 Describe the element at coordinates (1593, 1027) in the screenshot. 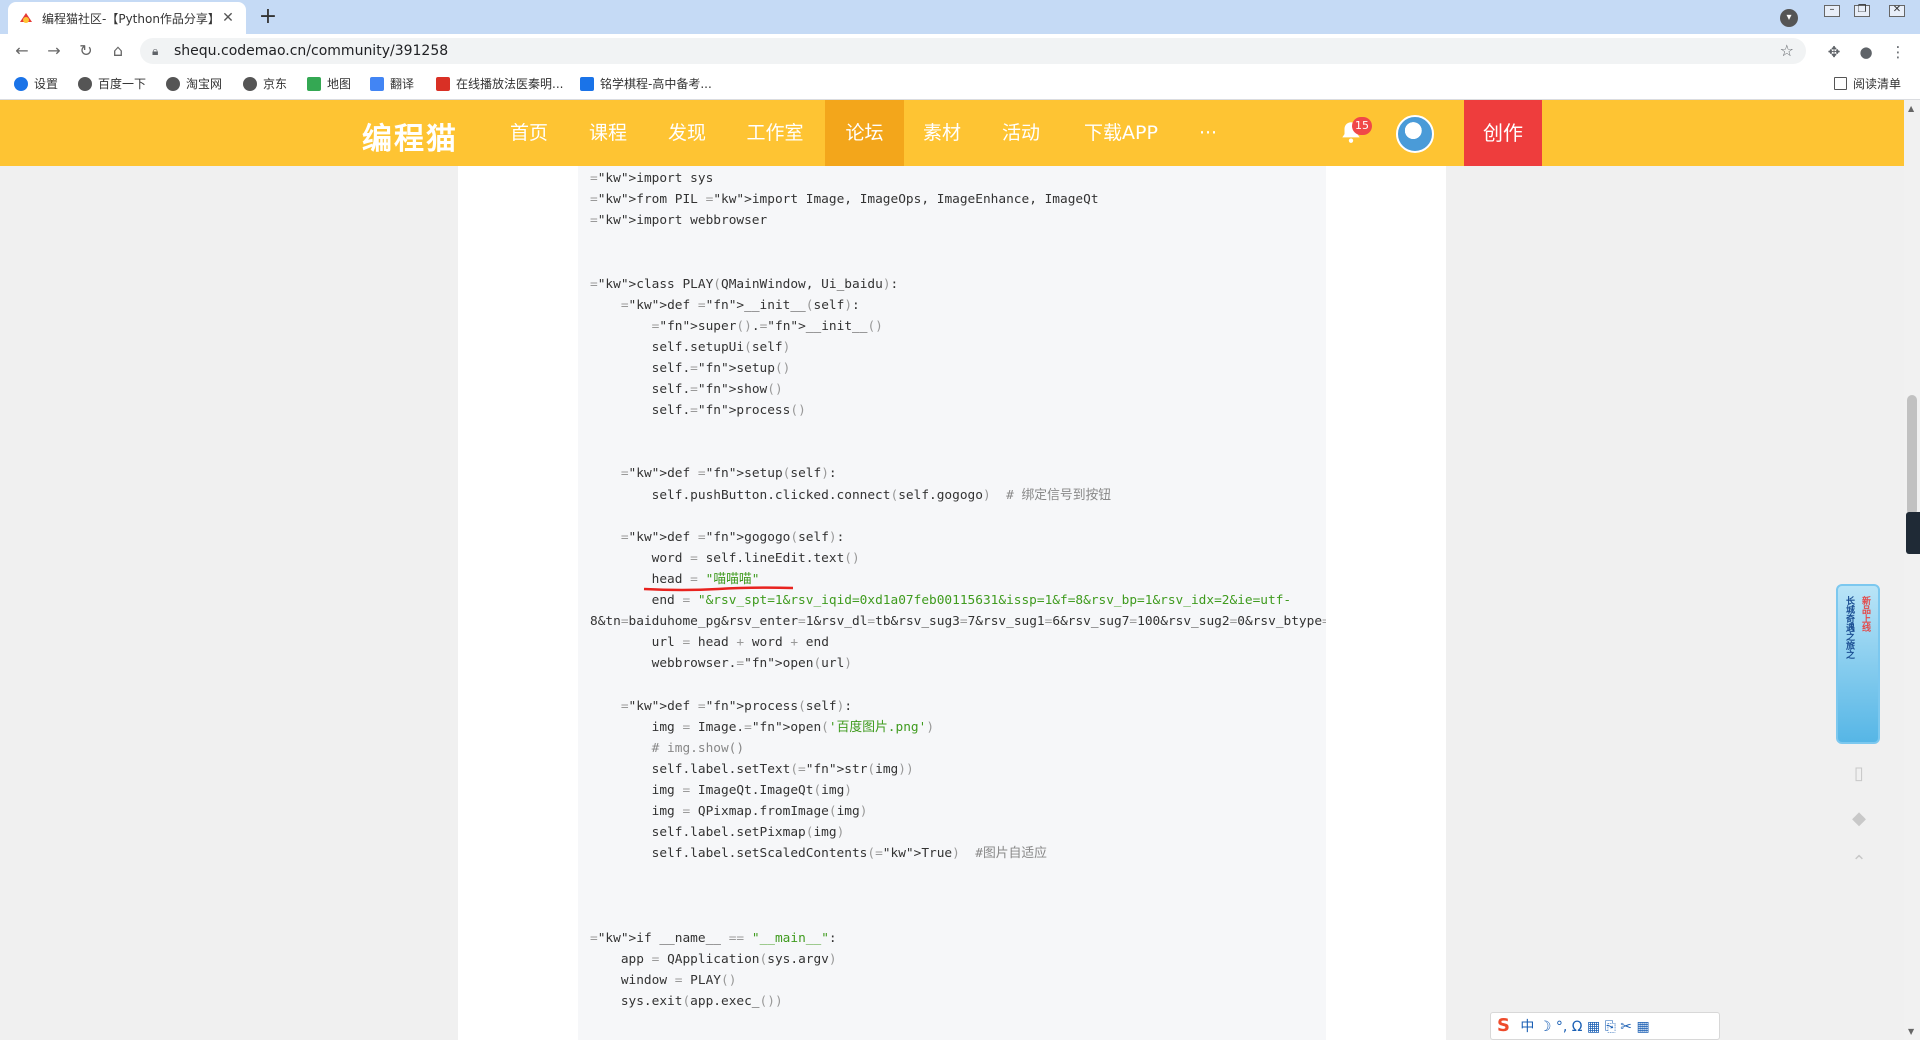

I see `ime-keyboard-icon: ▦` at that location.